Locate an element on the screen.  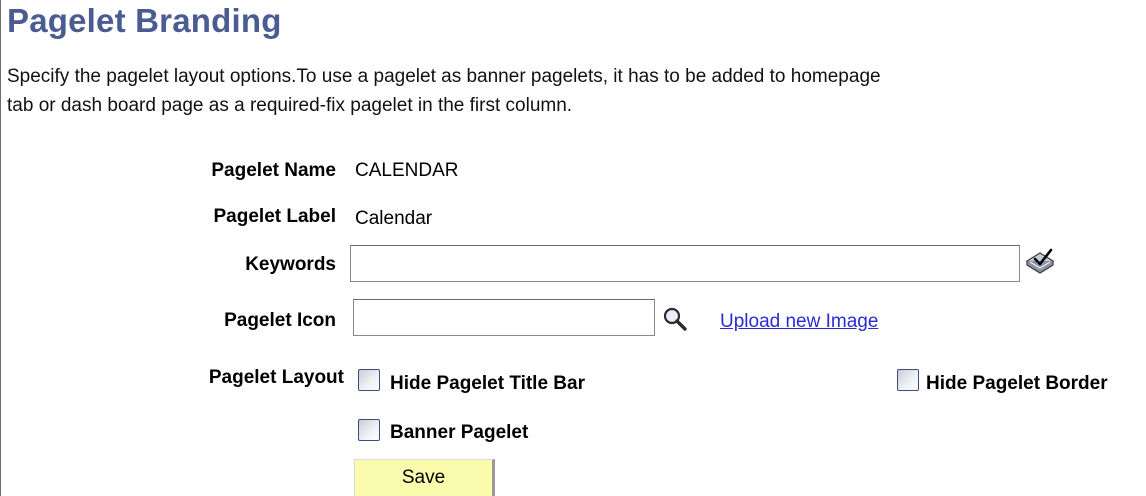
pagelet-name-value: CALENDAR is located at coordinates (407, 170).